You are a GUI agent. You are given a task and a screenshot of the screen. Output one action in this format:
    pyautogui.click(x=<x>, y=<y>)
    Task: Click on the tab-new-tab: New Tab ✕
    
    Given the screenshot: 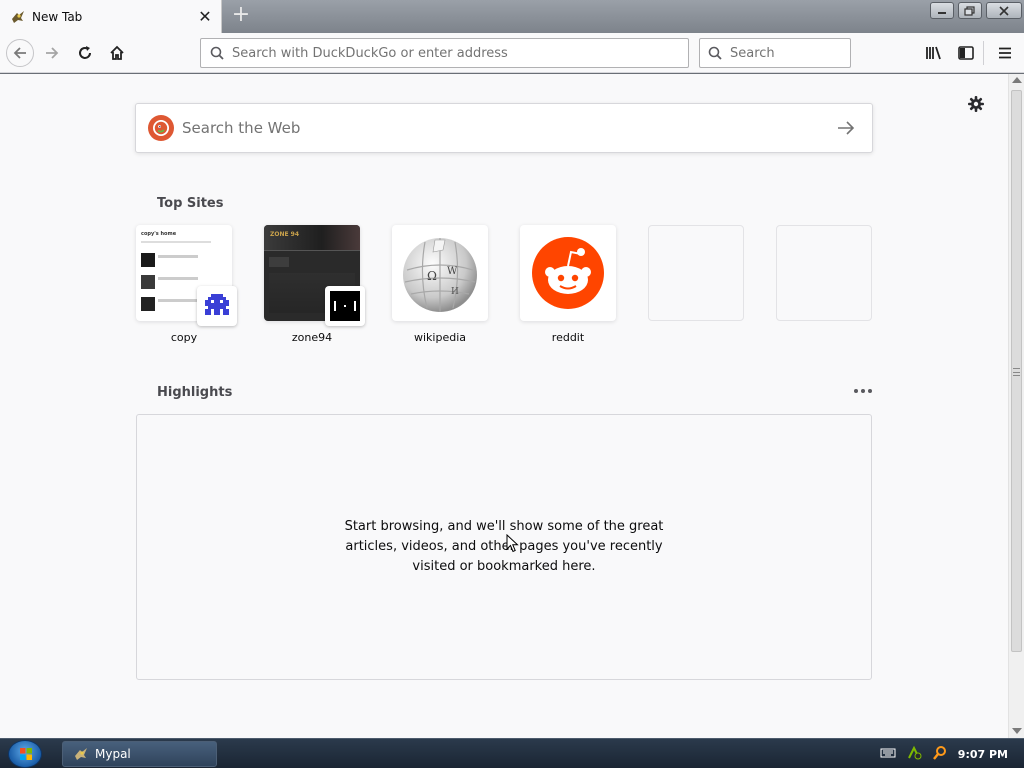 What is the action you would take?
    pyautogui.click(x=111, y=16)
    